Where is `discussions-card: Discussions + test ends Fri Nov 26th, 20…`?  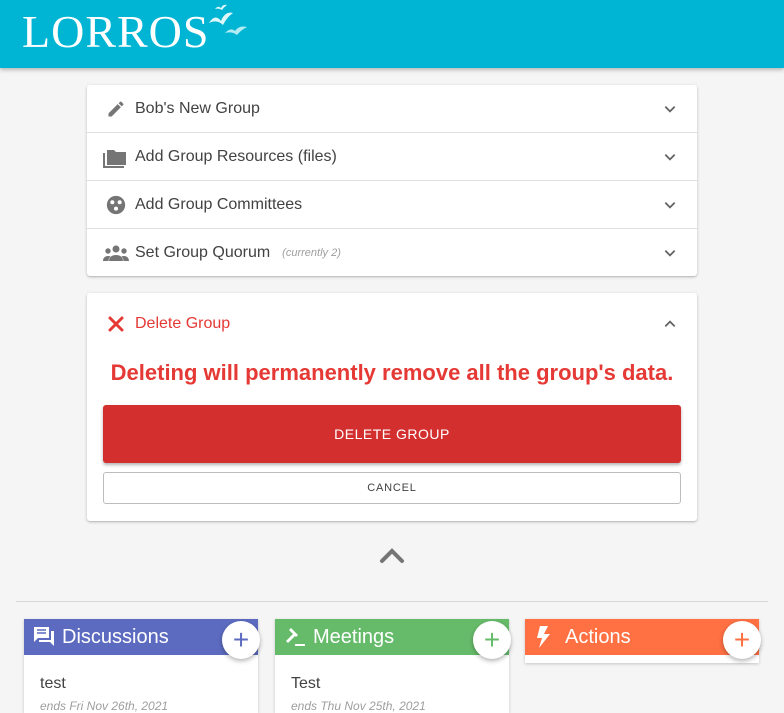
discussions-card: Discussions + test ends Fri Nov 26th, 20… is located at coordinates (142, 666).